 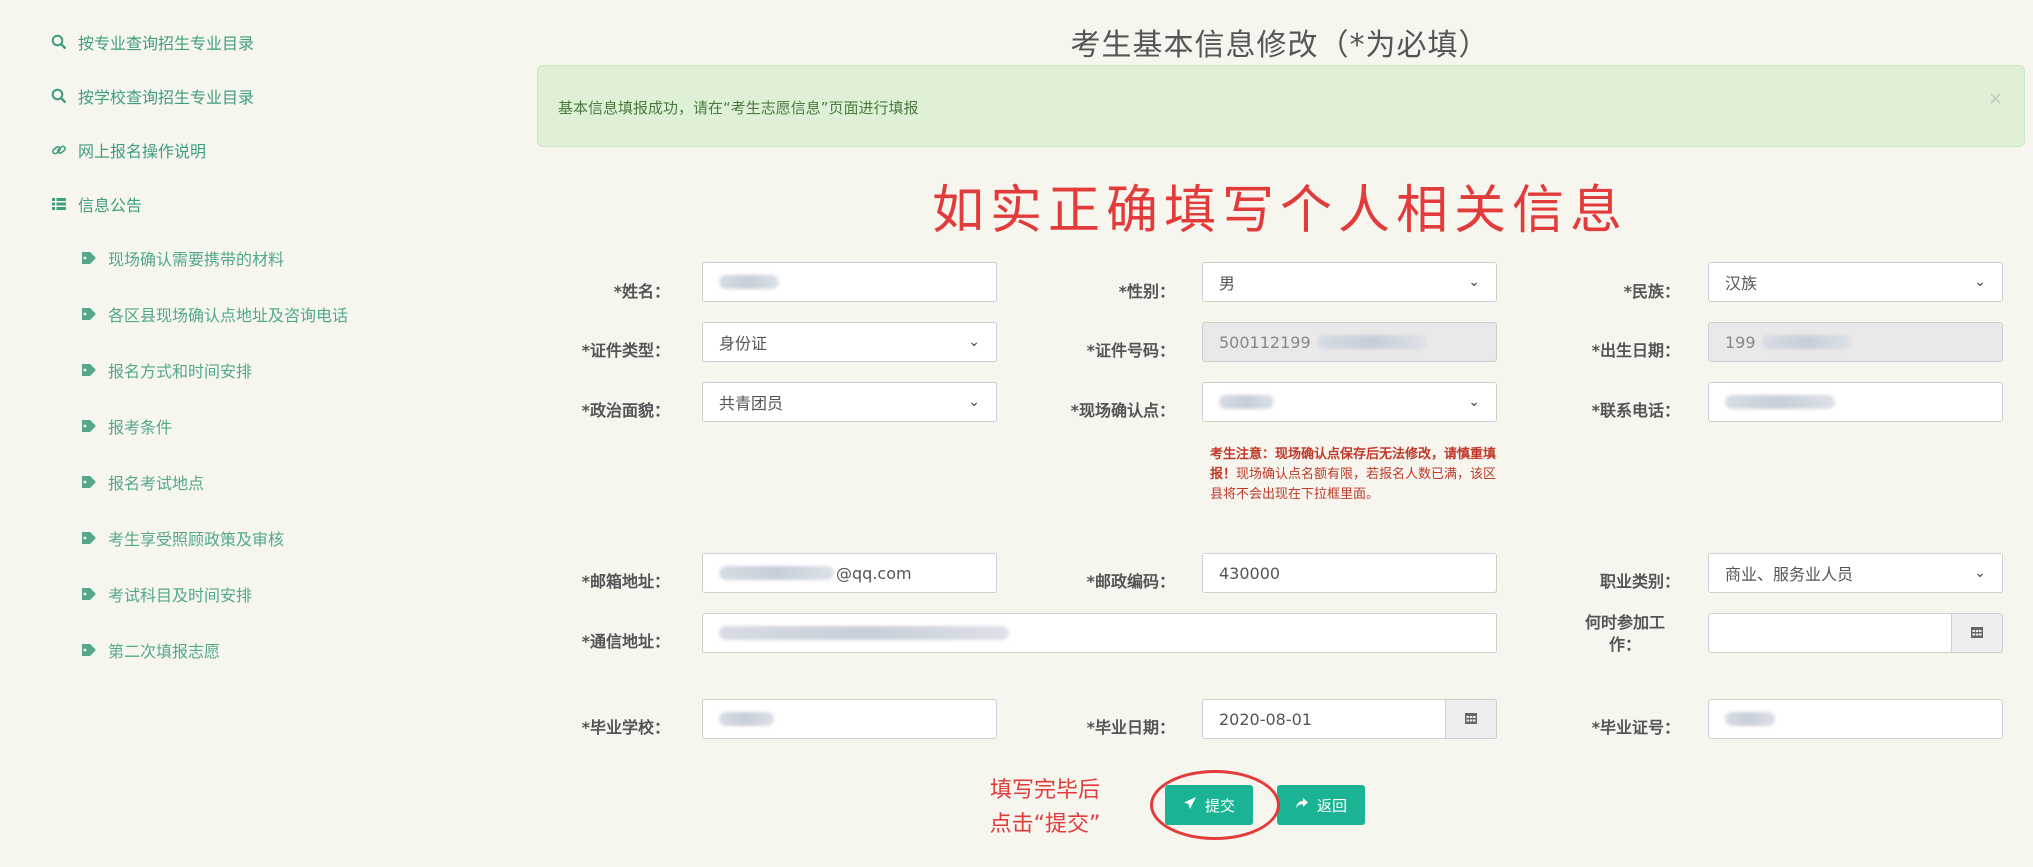 What do you see at coordinates (1624, 633) in the screenshot?
I see `work-start-label: 何时参加工作：` at bounding box center [1624, 633].